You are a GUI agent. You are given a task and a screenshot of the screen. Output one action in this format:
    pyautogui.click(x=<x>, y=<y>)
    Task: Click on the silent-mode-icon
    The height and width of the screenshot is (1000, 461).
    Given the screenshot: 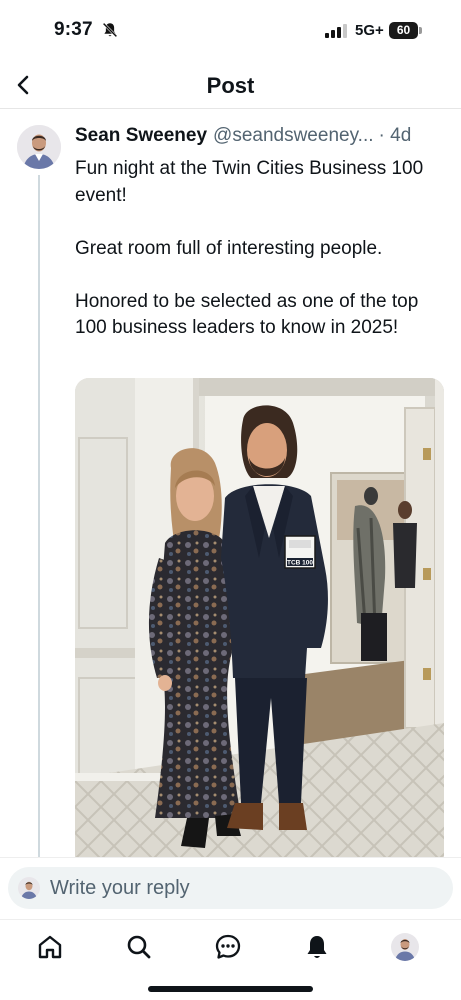 What is the action you would take?
    pyautogui.click(x=110, y=30)
    